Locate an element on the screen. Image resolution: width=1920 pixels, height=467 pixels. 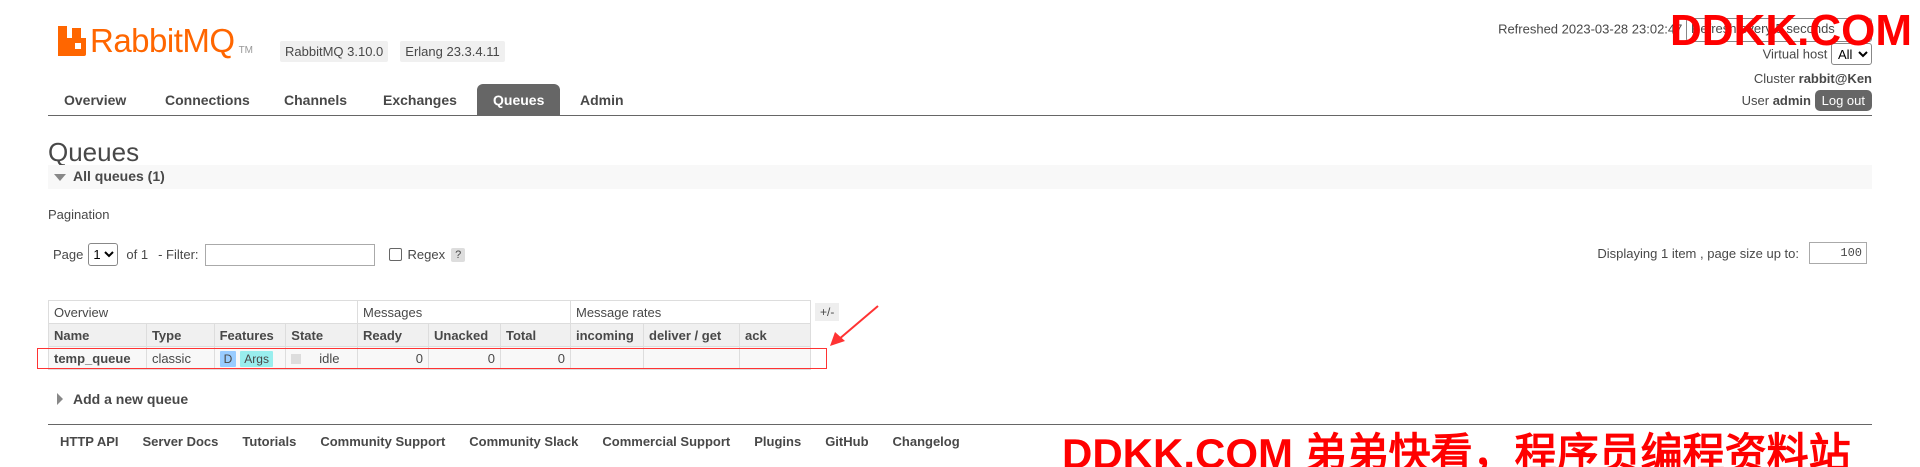
collapse-triangle-icon is located at coordinates (60, 177).